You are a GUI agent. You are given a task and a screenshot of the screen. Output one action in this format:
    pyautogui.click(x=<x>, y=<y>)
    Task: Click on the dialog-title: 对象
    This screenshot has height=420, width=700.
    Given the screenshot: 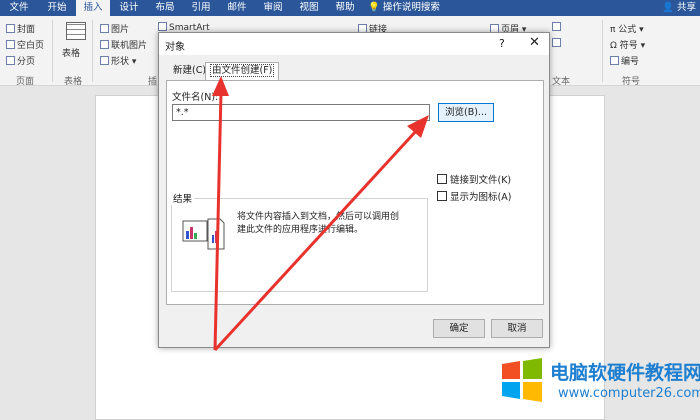 What is the action you would take?
    pyautogui.click(x=175, y=47)
    